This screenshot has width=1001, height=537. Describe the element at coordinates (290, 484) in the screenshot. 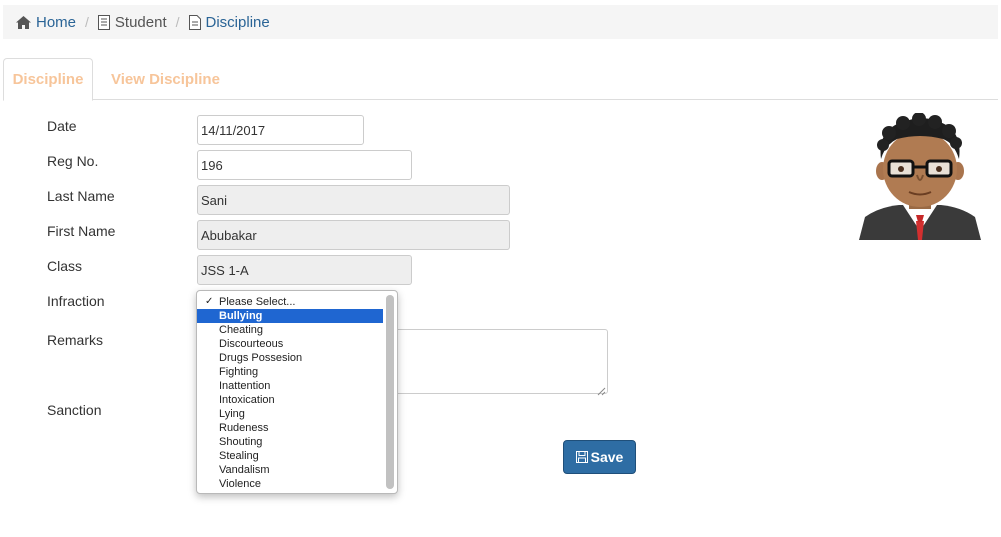

I see `option-violence: Violence` at that location.